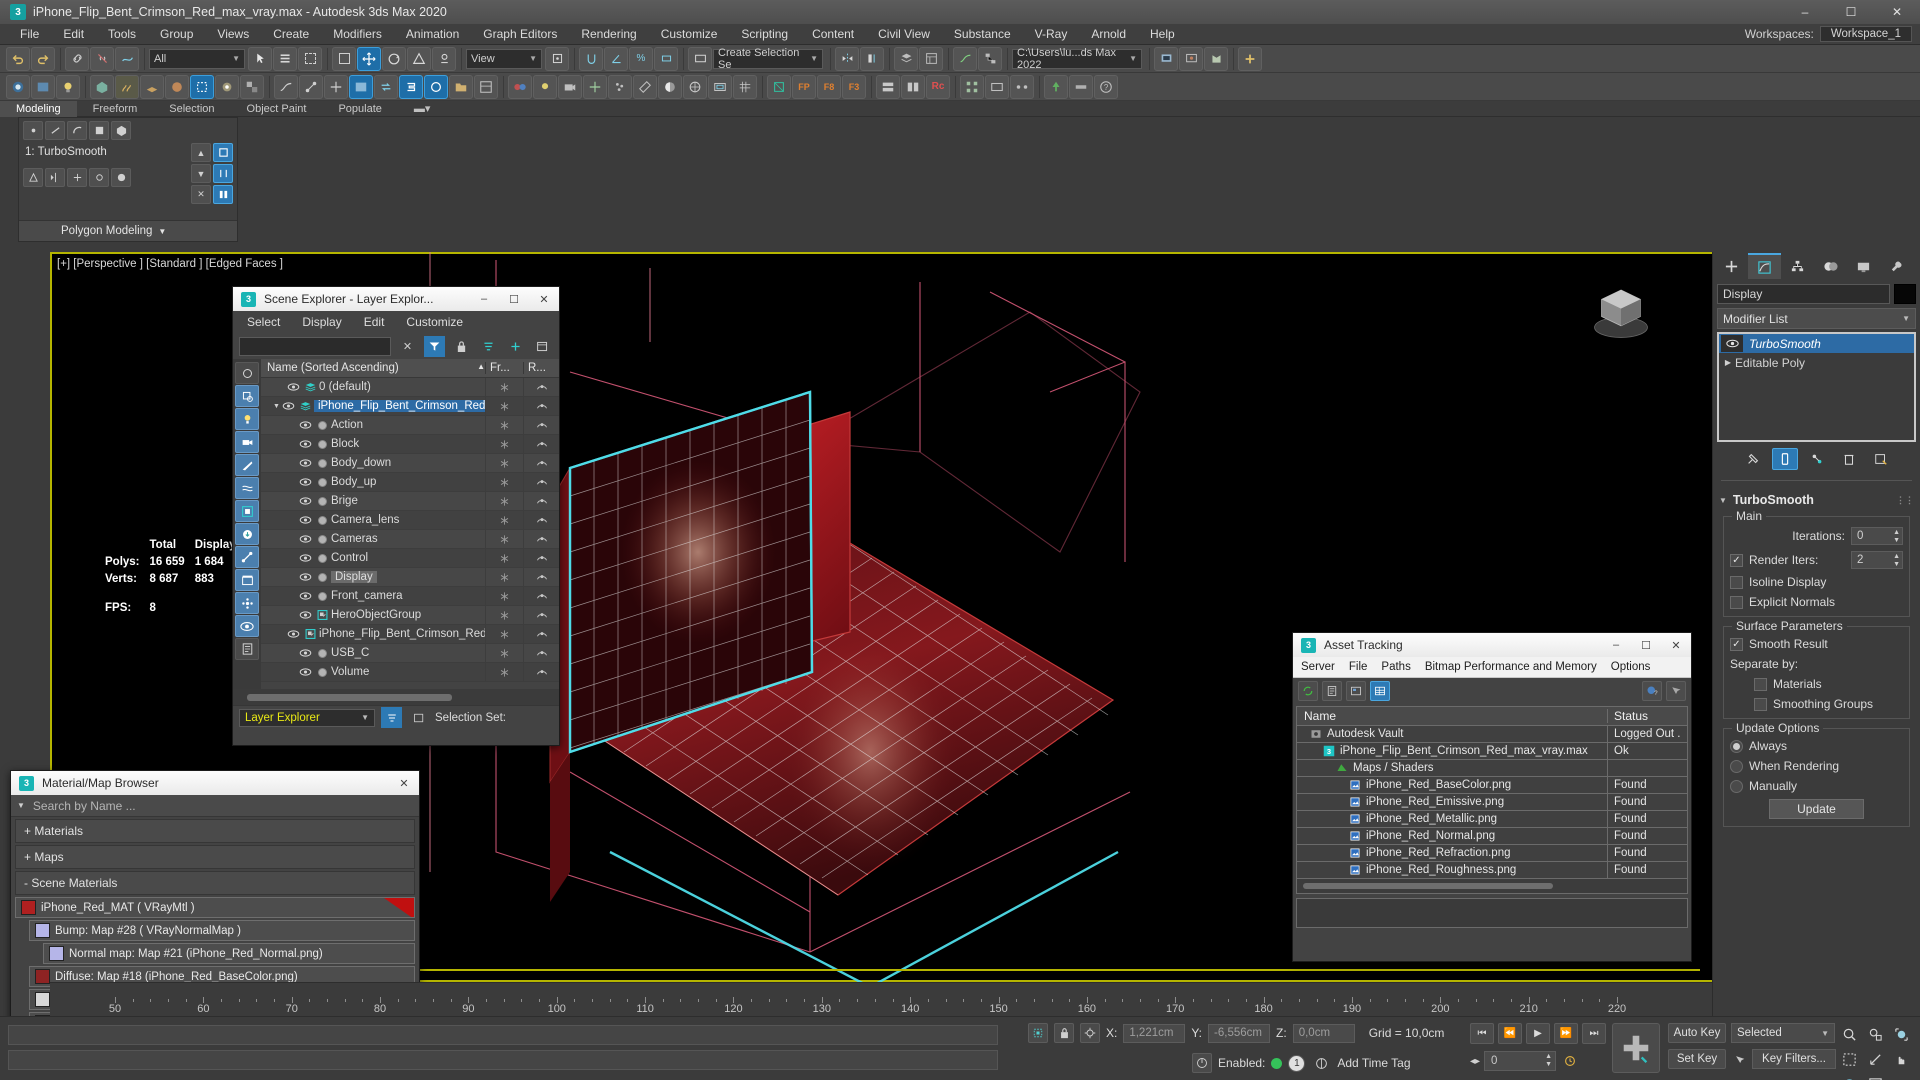 Image resolution: width=1920 pixels, height=1080 pixels. Describe the element at coordinates (33, 130) in the screenshot. I see `vertex-subobject-button` at that location.